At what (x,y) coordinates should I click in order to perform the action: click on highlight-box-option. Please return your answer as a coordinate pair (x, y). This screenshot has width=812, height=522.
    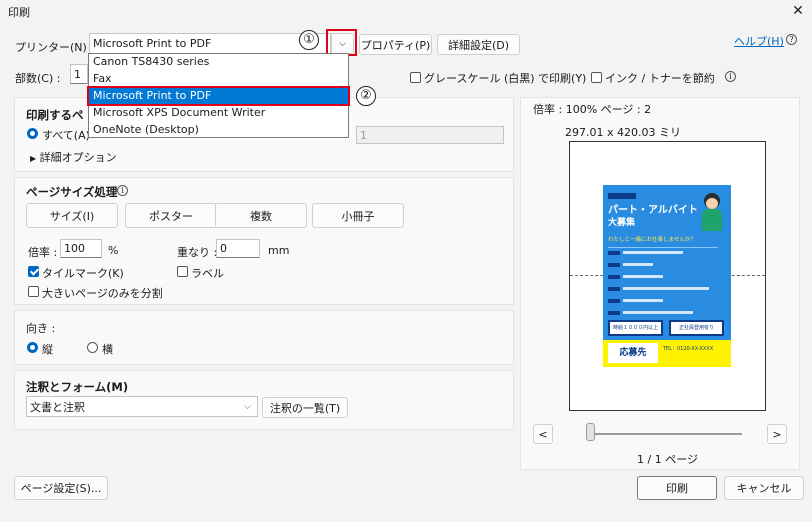
    Looking at the image, I should click on (218, 96).